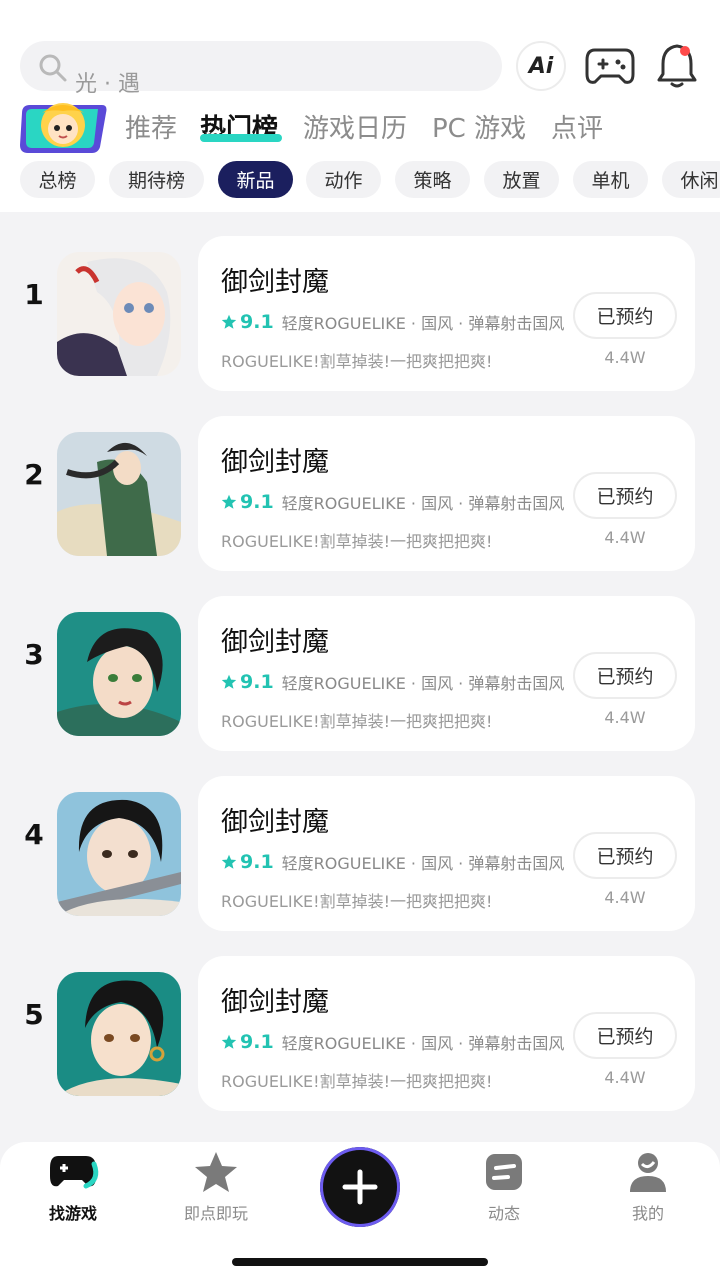 The width and height of the screenshot is (720, 1281). What do you see at coordinates (156, 179) in the screenshot?
I see `chip-anticipated: 期待榜` at bounding box center [156, 179].